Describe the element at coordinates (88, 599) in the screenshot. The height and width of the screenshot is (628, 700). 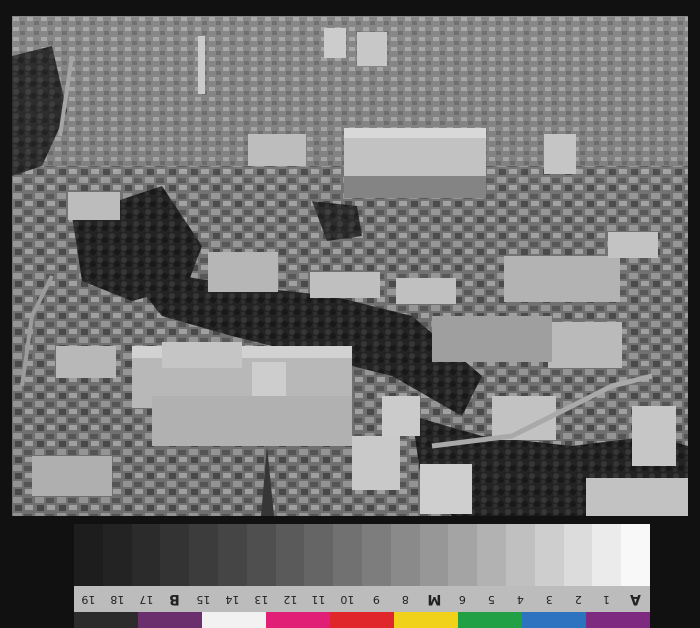
I see `scale-label: 19` at that location.